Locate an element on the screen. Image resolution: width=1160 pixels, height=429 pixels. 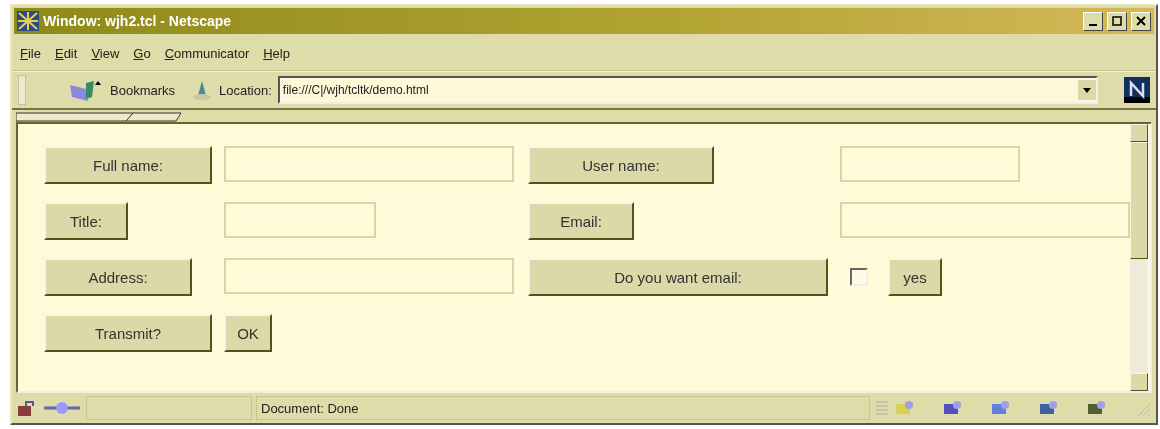
scrollbar is located at coordinates (1139, 257).